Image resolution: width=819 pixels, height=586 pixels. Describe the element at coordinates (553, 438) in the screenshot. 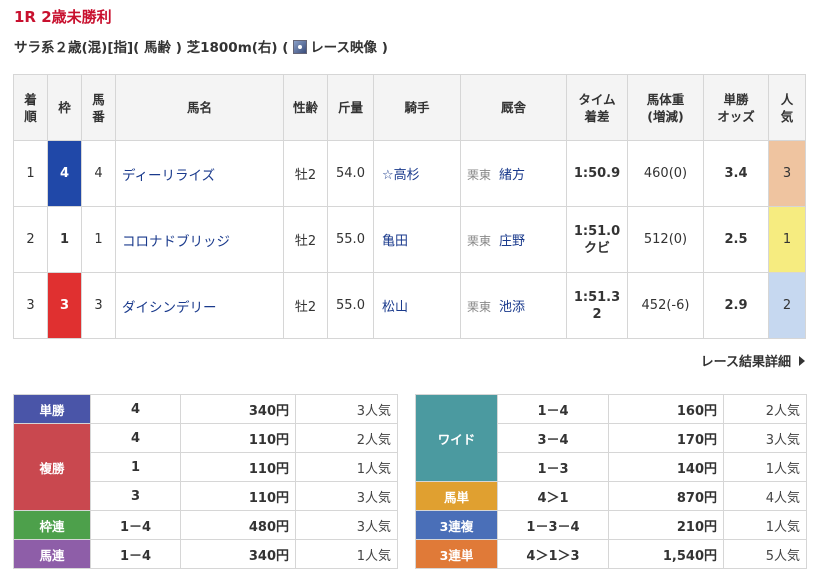

I see `payout-combination: 3－4` at that location.